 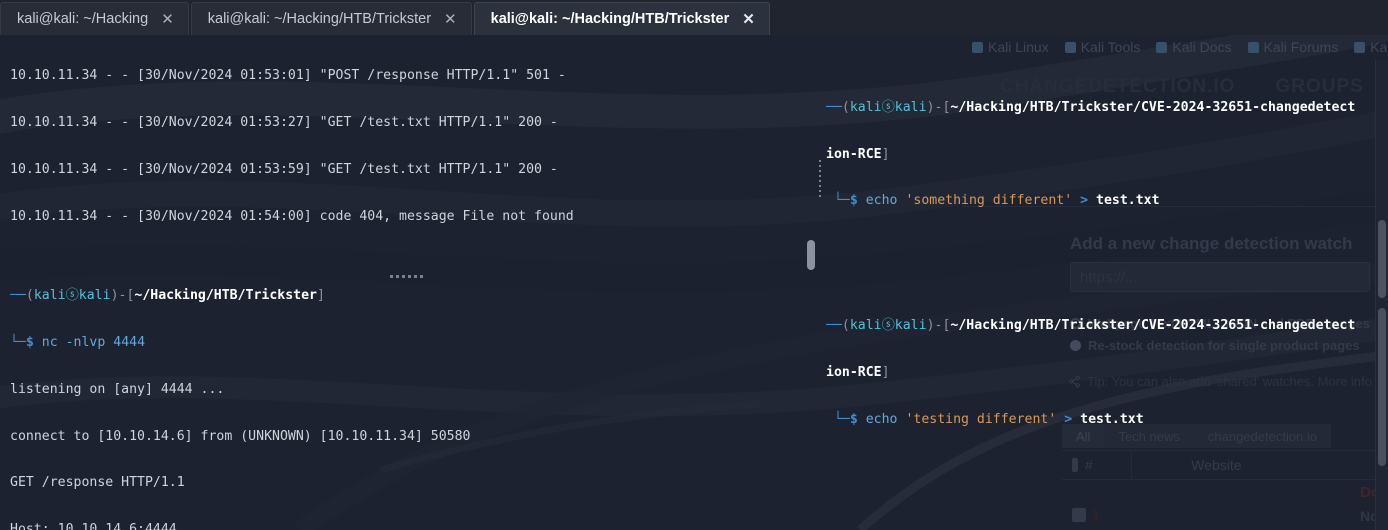 What do you see at coordinates (93, 526) in the screenshot?
I see `nc-output-line: Host: 10.10.14.6:4444` at bounding box center [93, 526].